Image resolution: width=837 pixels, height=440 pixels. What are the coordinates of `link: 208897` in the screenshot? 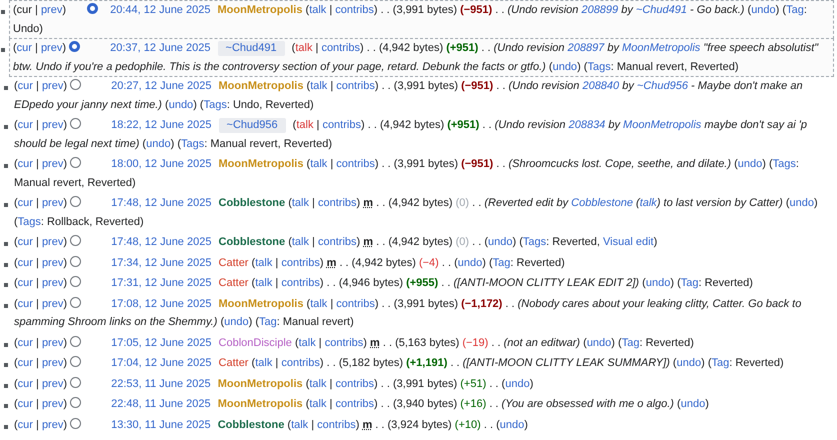 It's located at (586, 48).